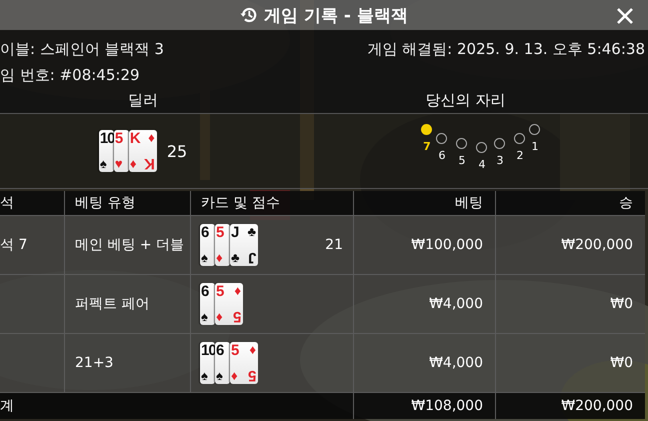  Describe the element at coordinates (82, 49) in the screenshot. I see `table-name: 이블: 스페인어 블랙잭 3` at that location.